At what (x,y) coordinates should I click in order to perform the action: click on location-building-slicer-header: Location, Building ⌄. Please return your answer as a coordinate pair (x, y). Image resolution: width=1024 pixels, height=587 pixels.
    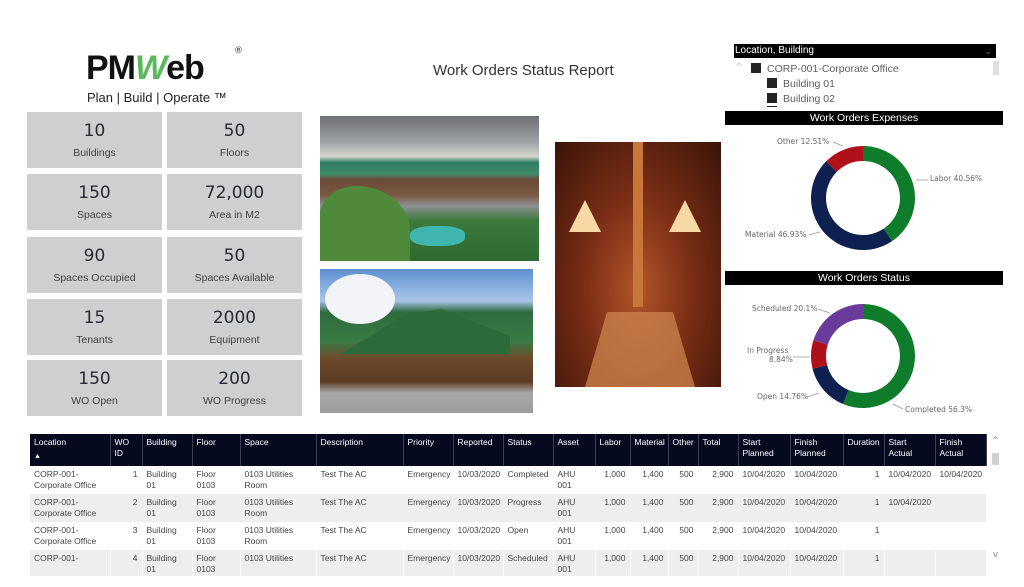
    Looking at the image, I should click on (865, 51).